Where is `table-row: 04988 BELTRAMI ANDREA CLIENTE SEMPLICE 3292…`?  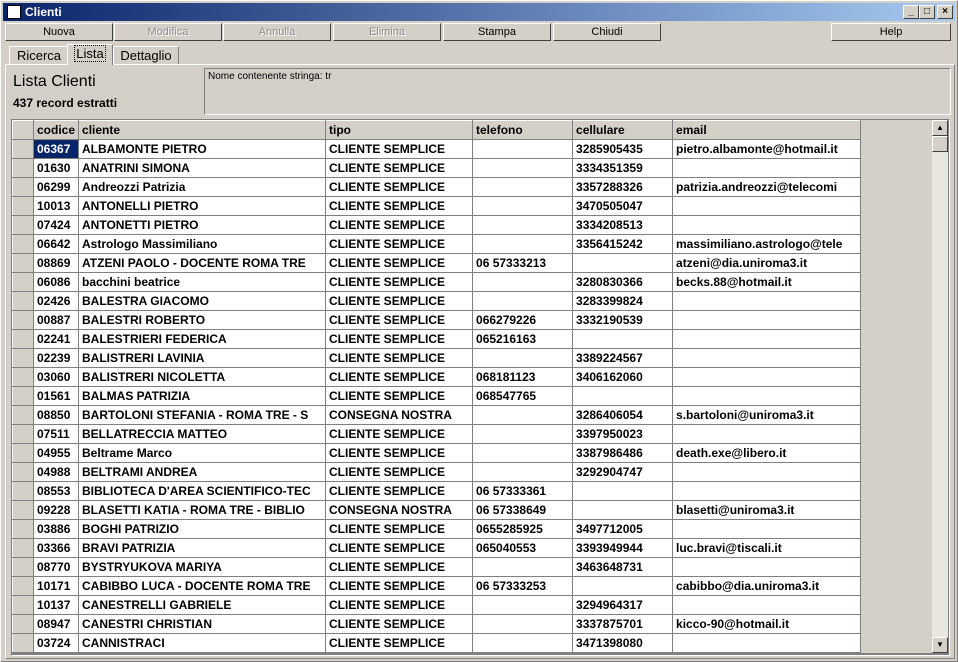 table-row: 04988 BELTRAMI ANDREA CLIENTE SEMPLICE 3292… is located at coordinates (437, 472).